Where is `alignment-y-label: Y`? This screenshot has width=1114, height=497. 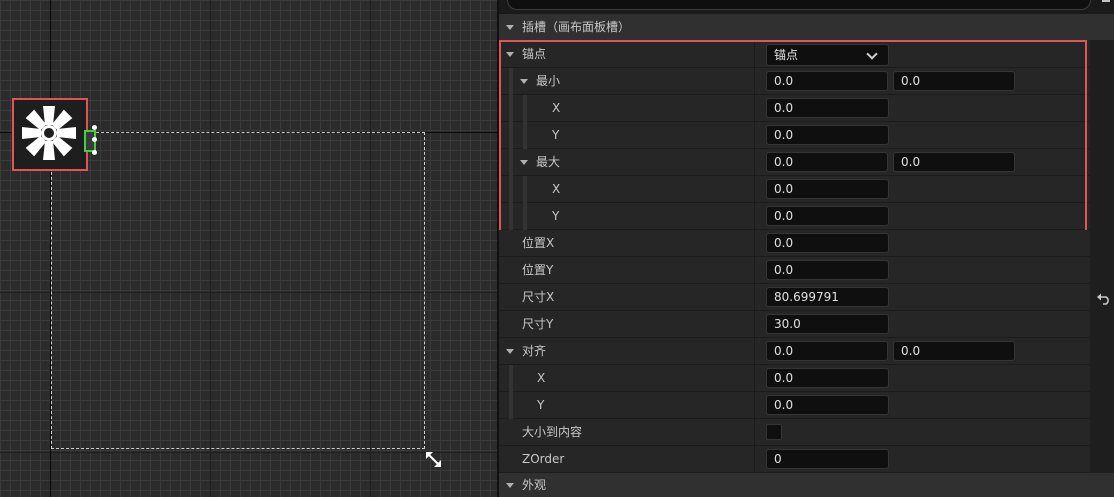 alignment-y-label: Y is located at coordinates (541, 405).